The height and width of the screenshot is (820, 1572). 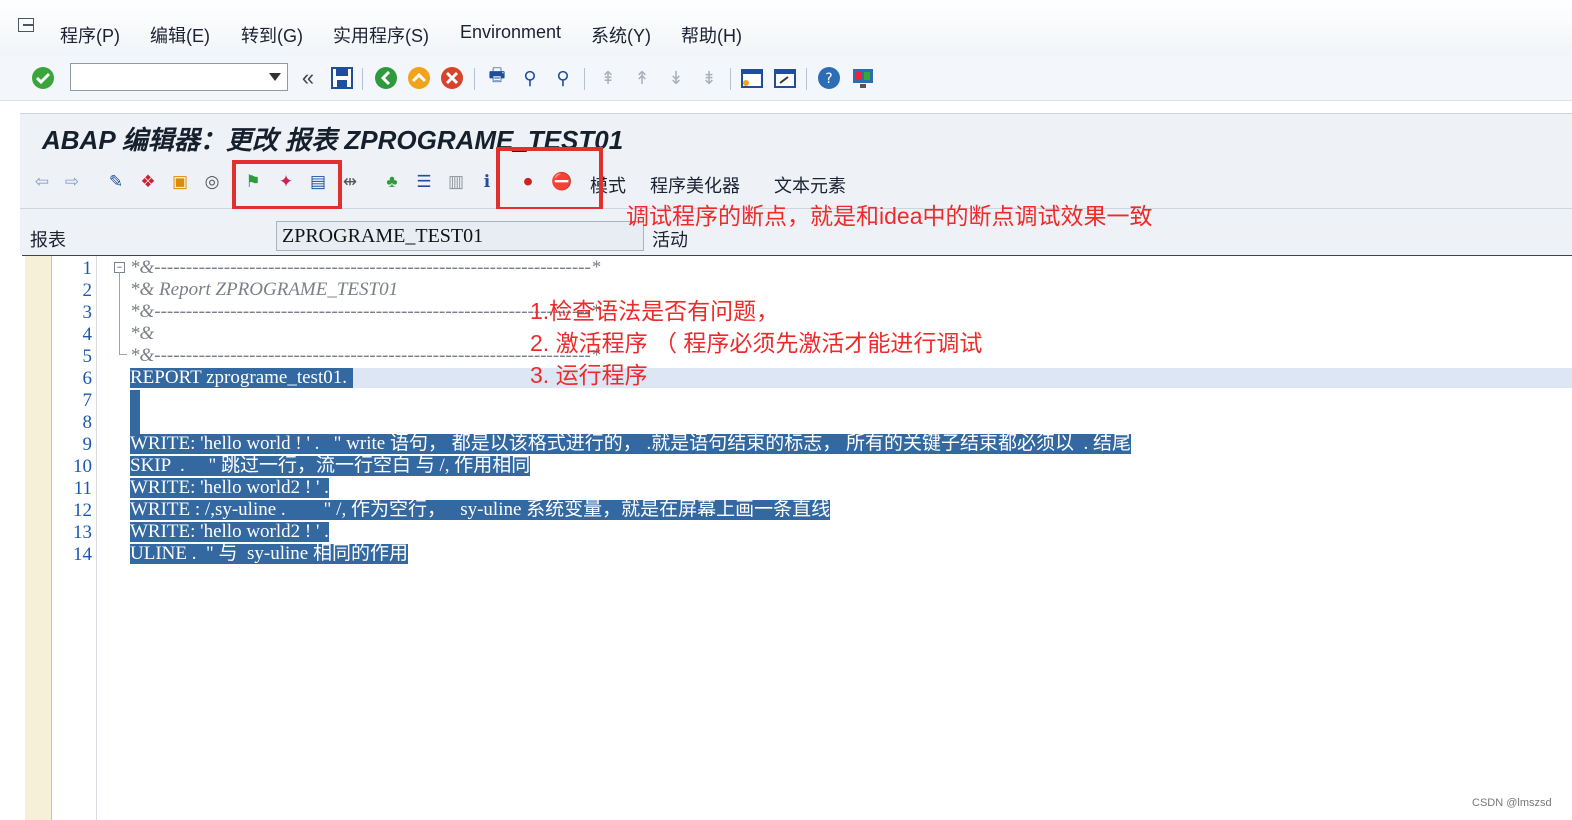 What do you see at coordinates (82, 466) in the screenshot?
I see `line-number: 10` at bounding box center [82, 466].